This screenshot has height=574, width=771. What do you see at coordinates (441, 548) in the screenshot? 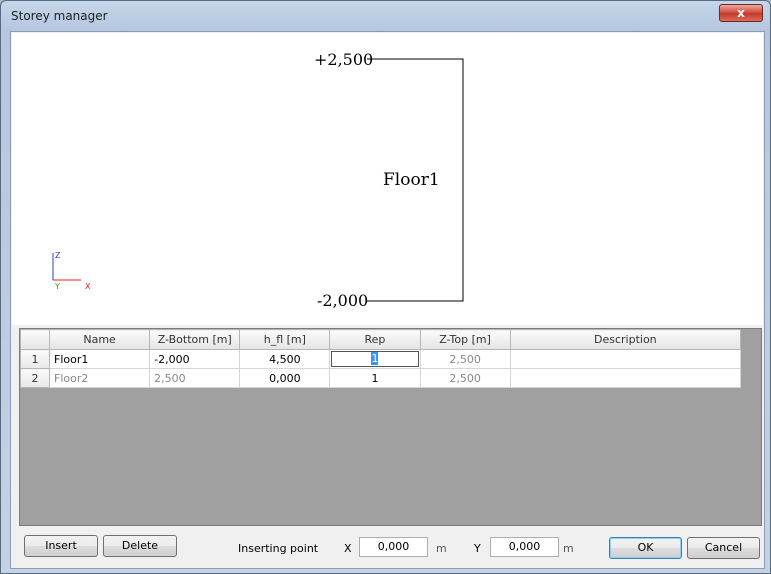
I see `x-unit-label: m` at bounding box center [441, 548].